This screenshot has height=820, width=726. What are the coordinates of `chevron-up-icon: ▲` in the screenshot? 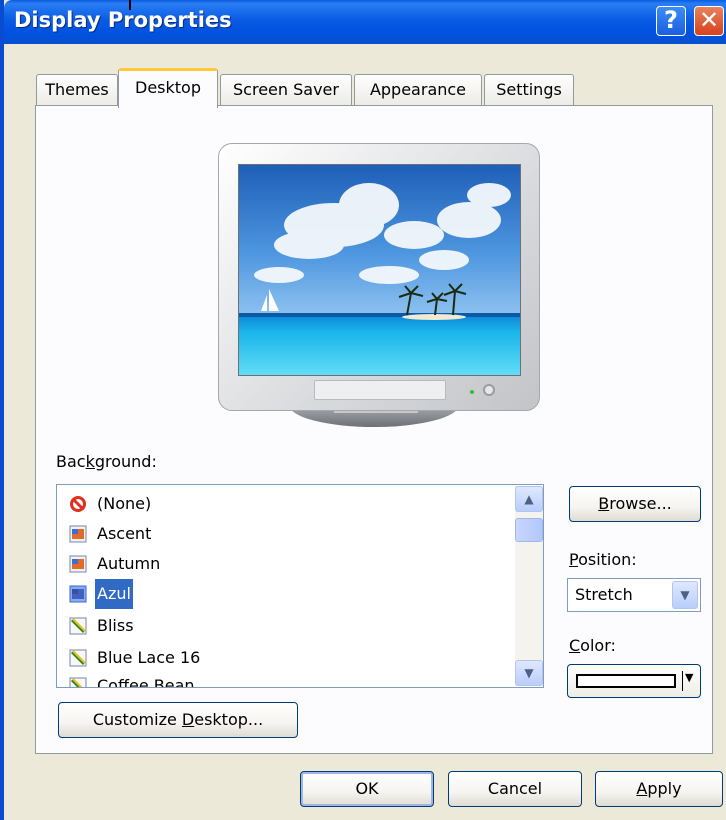 It's located at (529, 499).